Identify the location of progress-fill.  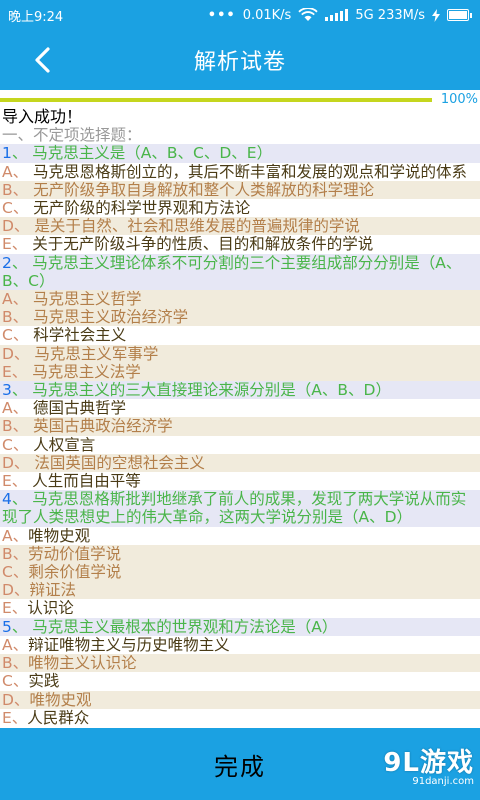
(216, 100).